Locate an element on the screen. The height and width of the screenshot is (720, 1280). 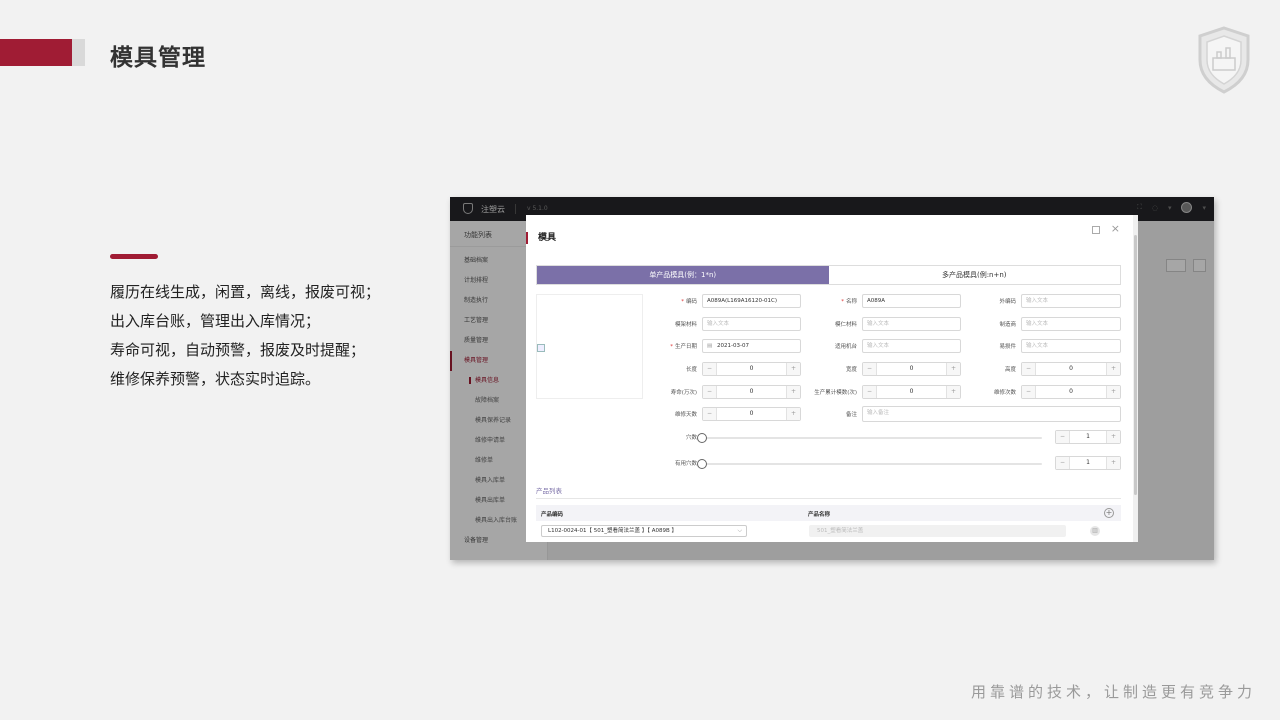
length-value: 0 is located at coordinates (751, 369).